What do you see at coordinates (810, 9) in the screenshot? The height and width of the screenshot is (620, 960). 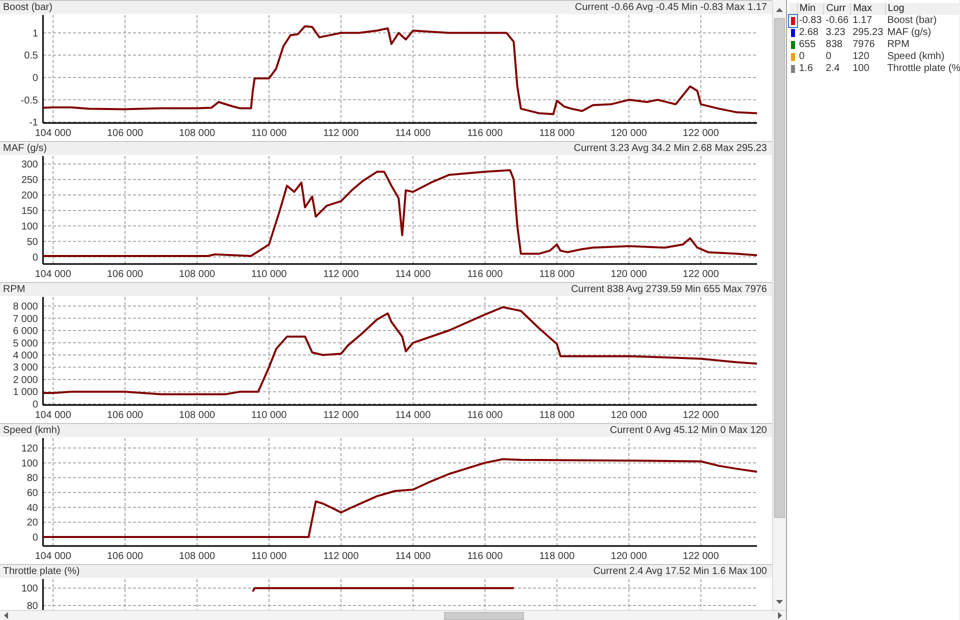 I see `column-header: Min` at bounding box center [810, 9].